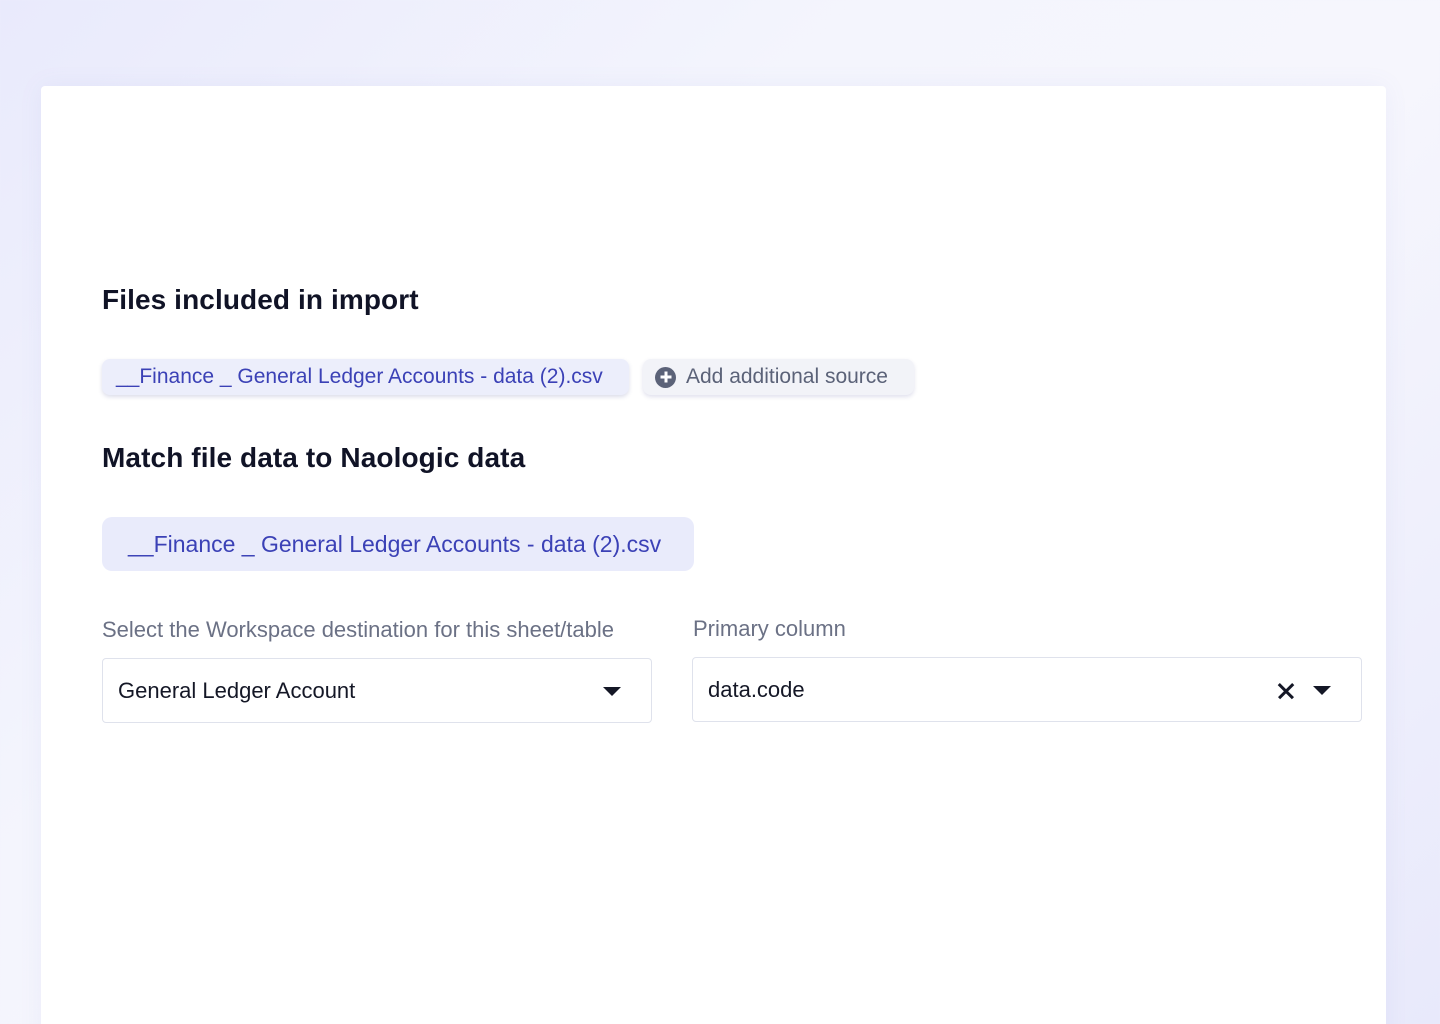 The height and width of the screenshot is (1024, 1440). Describe the element at coordinates (1027, 689) in the screenshot. I see `primary-column-select: data.code` at that location.